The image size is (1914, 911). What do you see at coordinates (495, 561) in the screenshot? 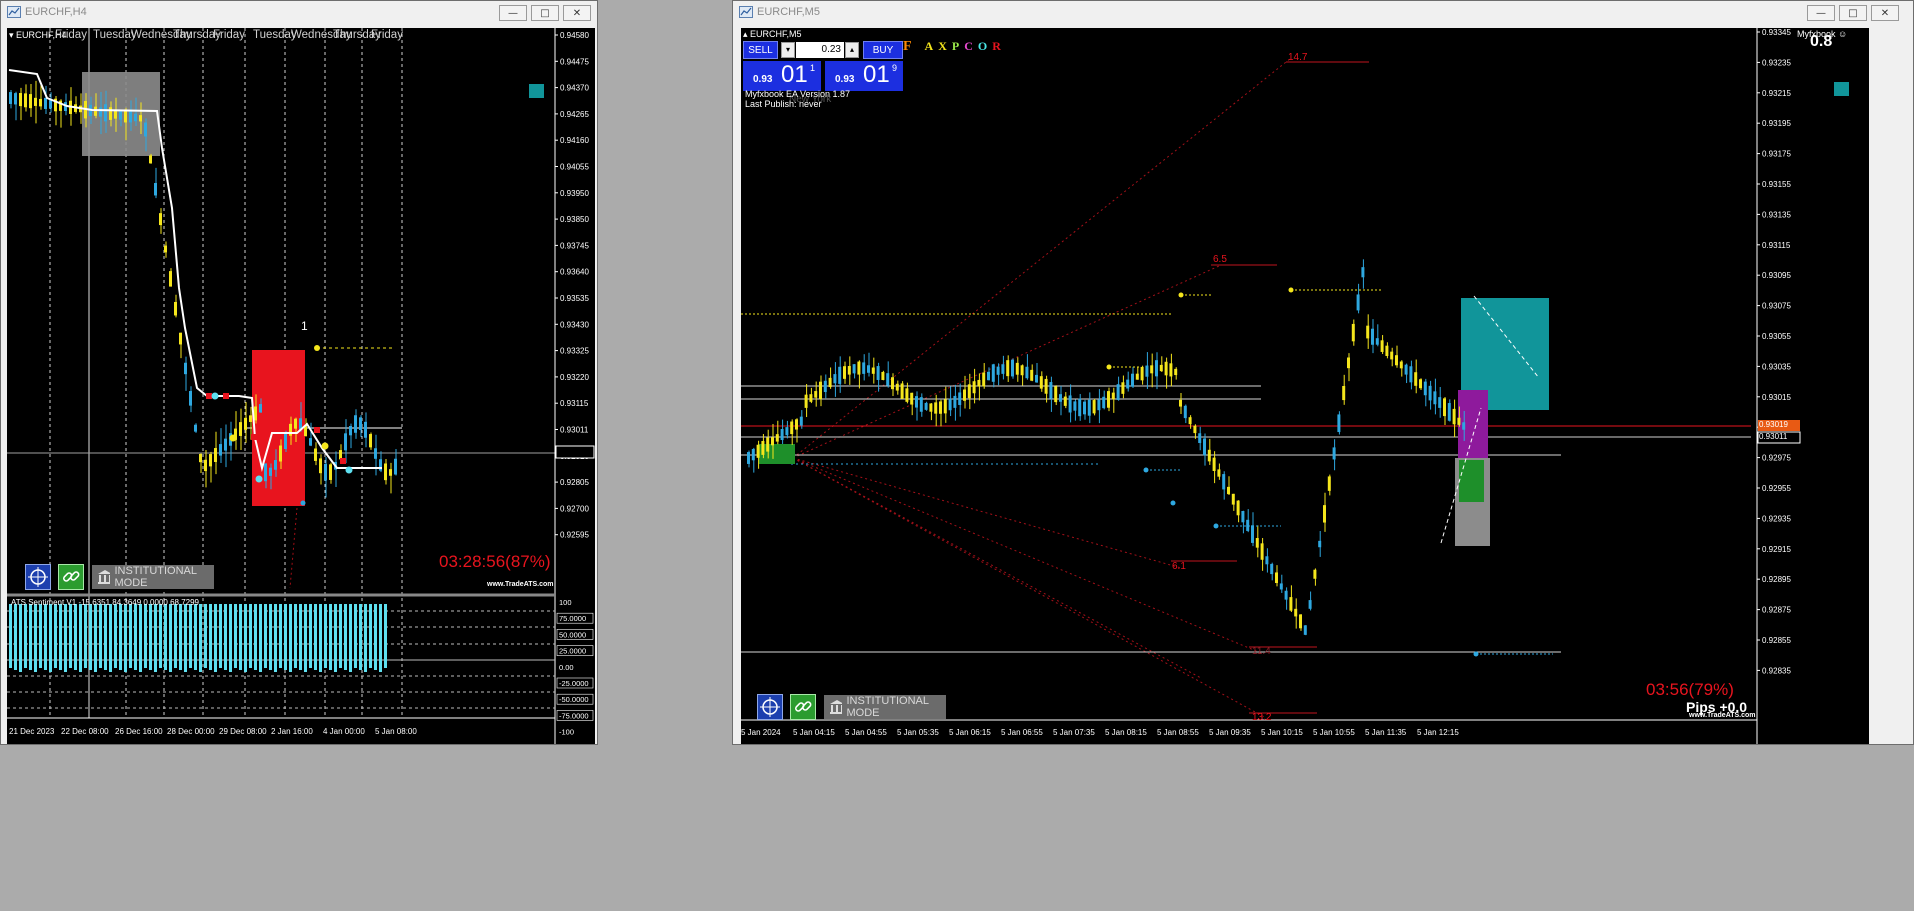
I see `countdown-timer: 03:28:56(87%)` at bounding box center [495, 561].